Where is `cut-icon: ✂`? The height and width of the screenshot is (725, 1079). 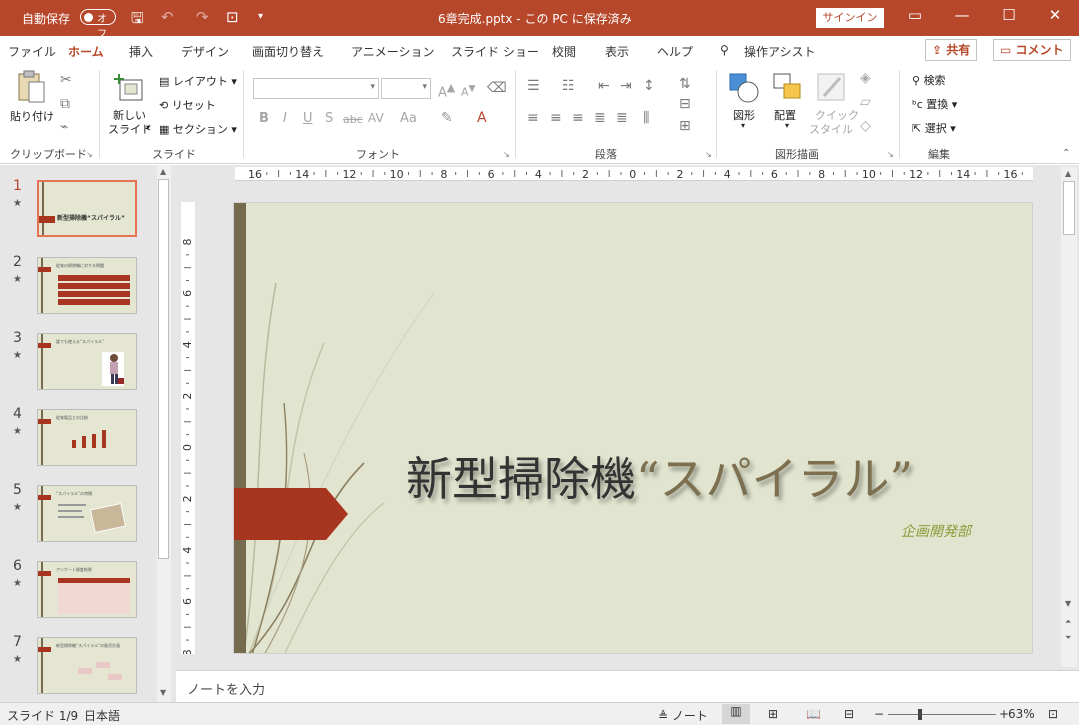 cut-icon: ✂ is located at coordinates (66, 80).